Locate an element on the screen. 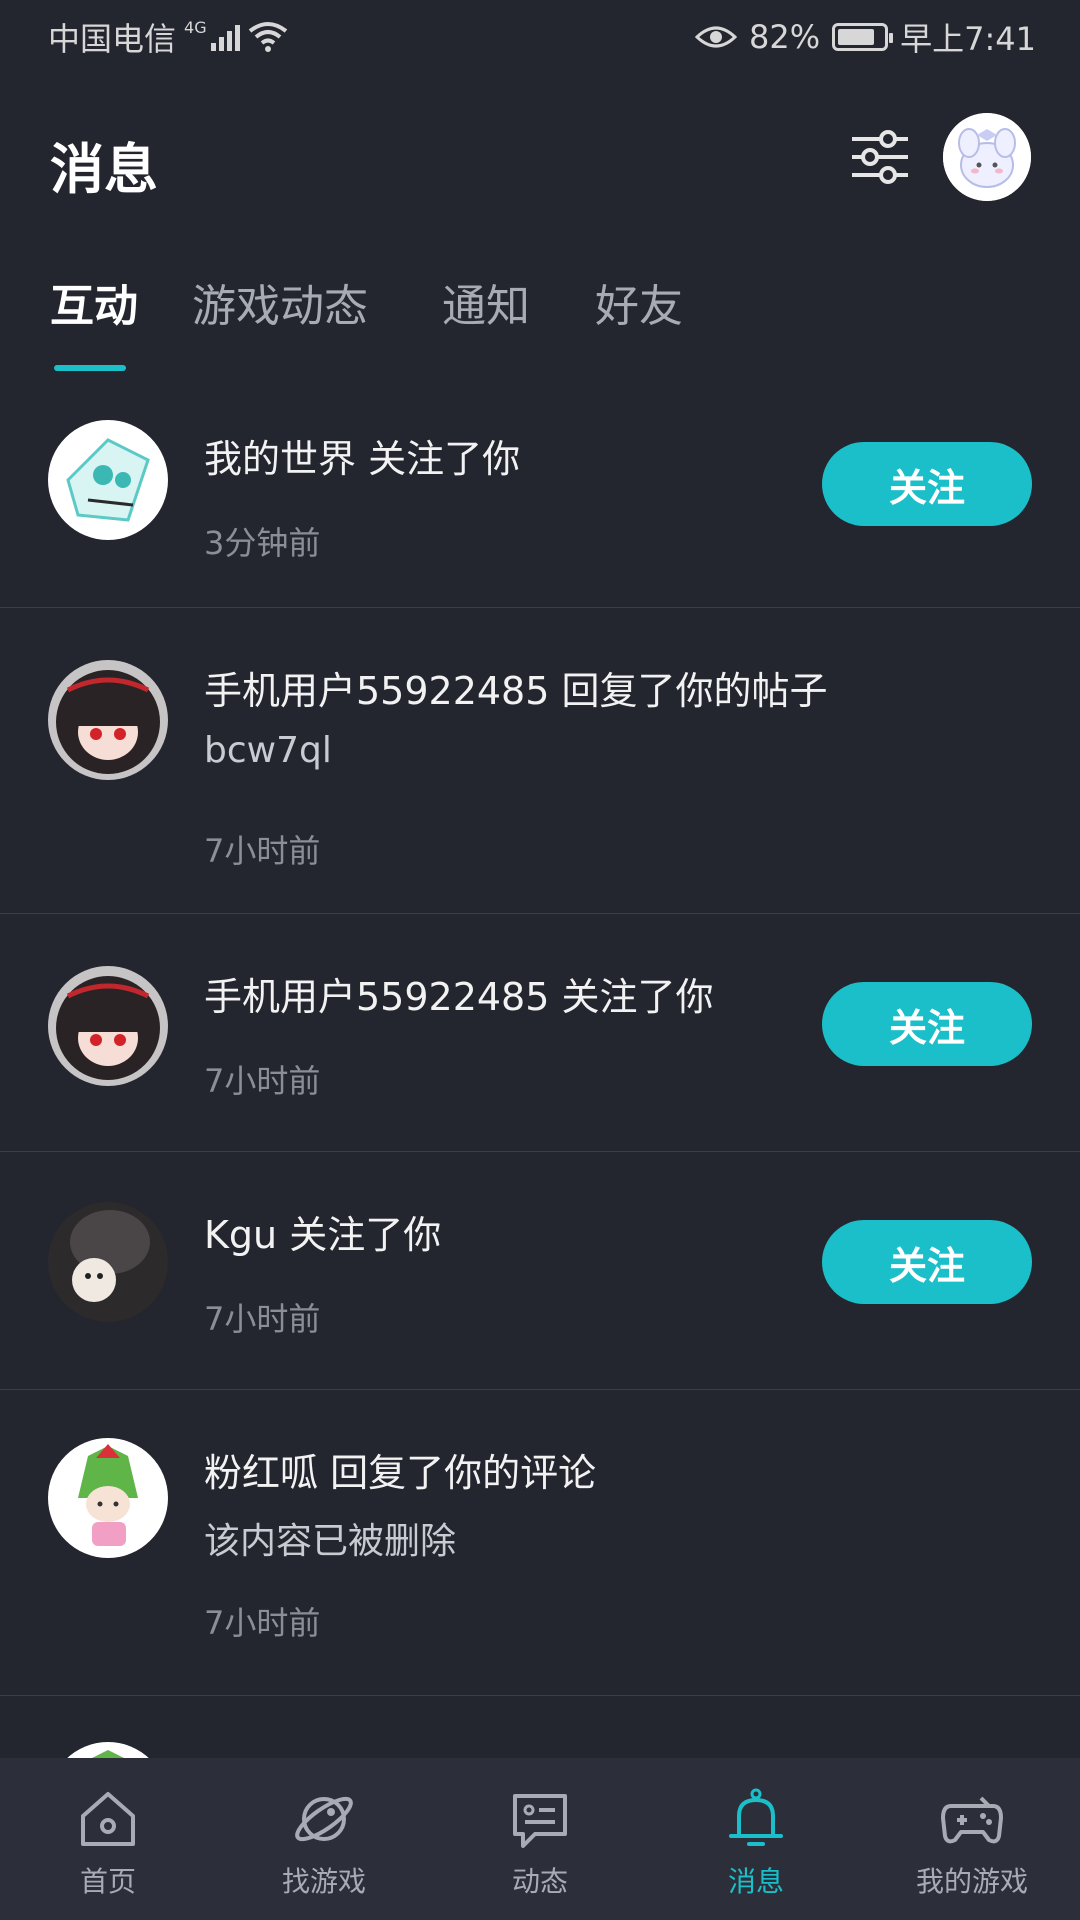 This screenshot has width=1080, height=1920. active-tab-indicator is located at coordinates (90, 368).